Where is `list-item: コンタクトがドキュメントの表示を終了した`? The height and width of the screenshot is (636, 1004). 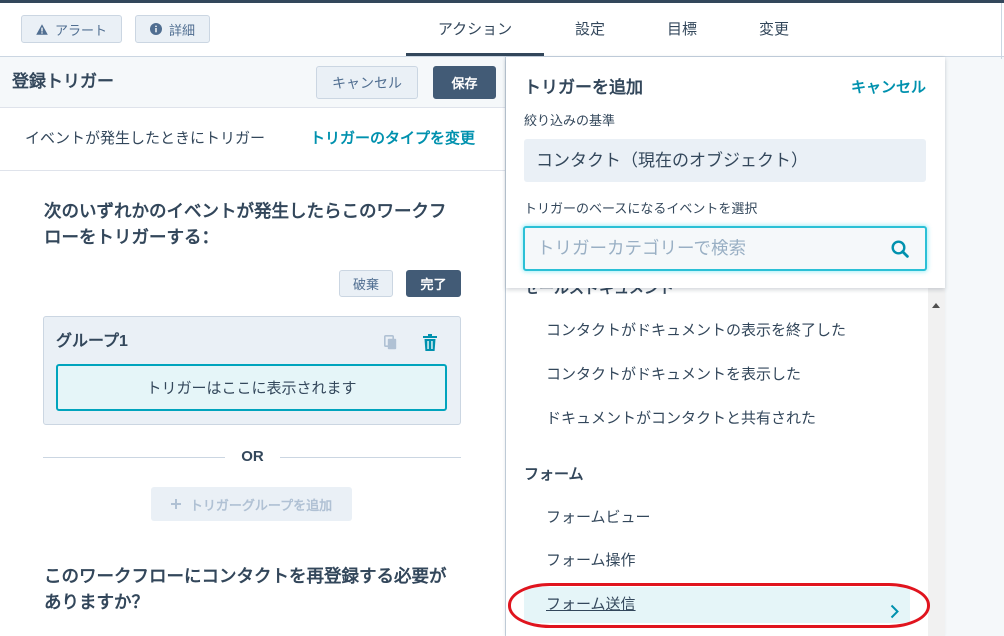
list-item: コンタクトがドキュメントの表示を終了した is located at coordinates (717, 331).